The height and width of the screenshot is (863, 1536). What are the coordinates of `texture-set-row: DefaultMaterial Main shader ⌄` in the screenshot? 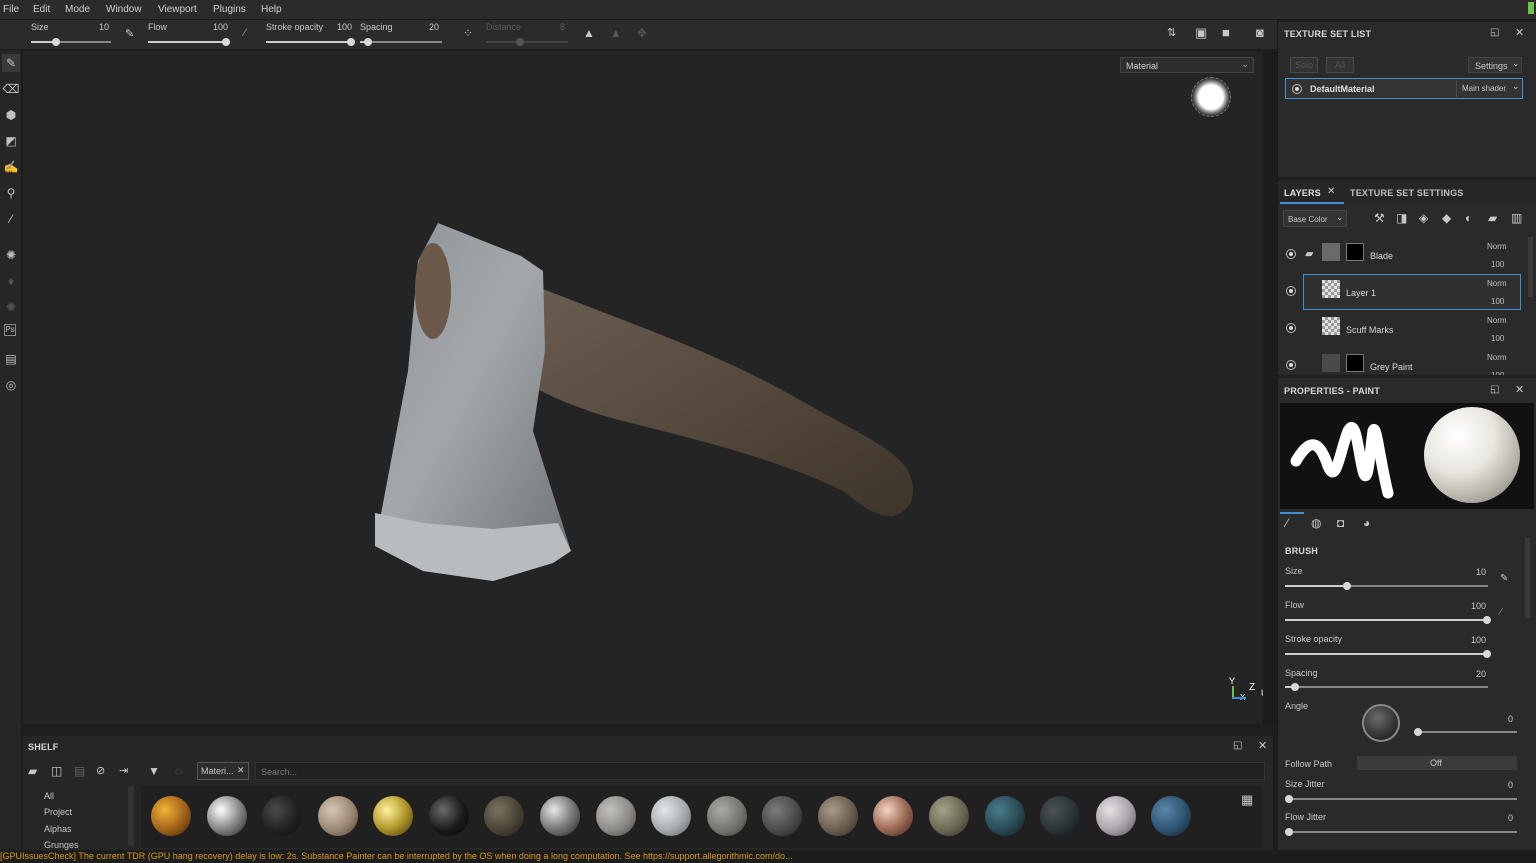 It's located at (1404, 88).